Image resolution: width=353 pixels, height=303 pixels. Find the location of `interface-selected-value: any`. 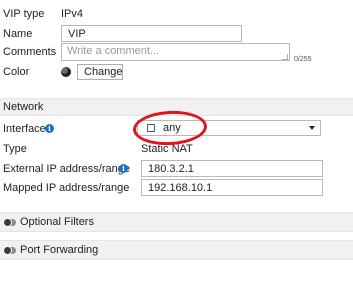

interface-selected-value: any is located at coordinates (172, 128).